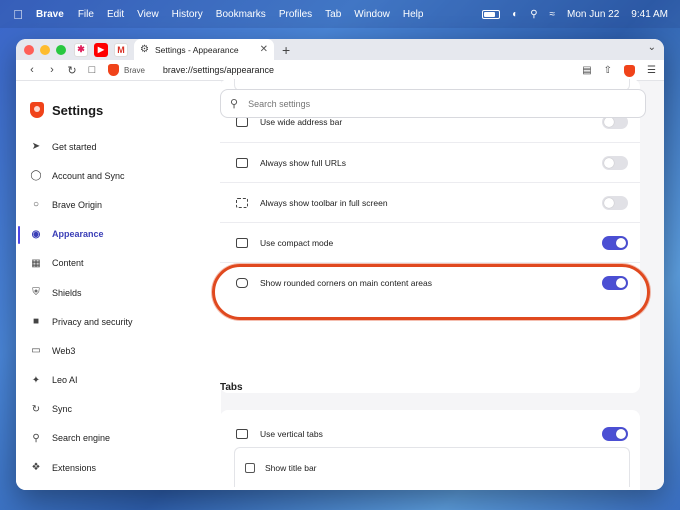 This screenshot has height=510, width=680. Describe the element at coordinates (291, 467) in the screenshot. I see `setting-label: Show title bar` at that location.